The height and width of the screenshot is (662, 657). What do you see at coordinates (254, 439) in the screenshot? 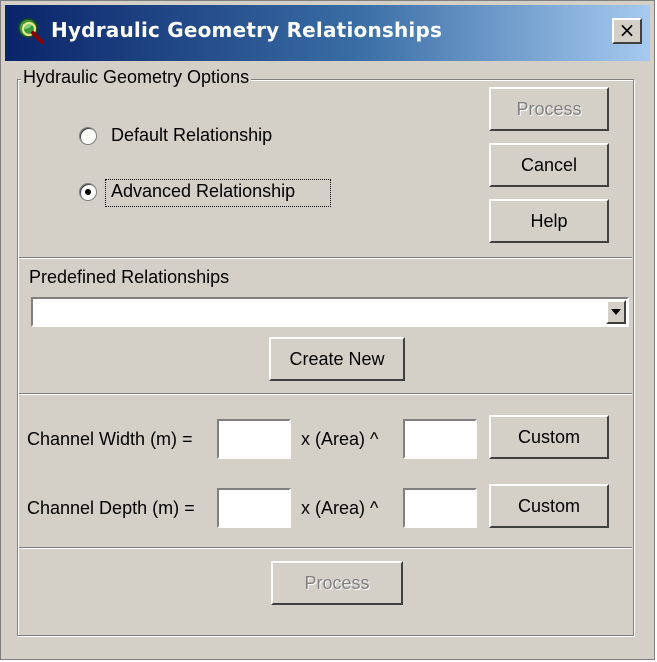
I see `channel-width-coefficient-input` at bounding box center [254, 439].